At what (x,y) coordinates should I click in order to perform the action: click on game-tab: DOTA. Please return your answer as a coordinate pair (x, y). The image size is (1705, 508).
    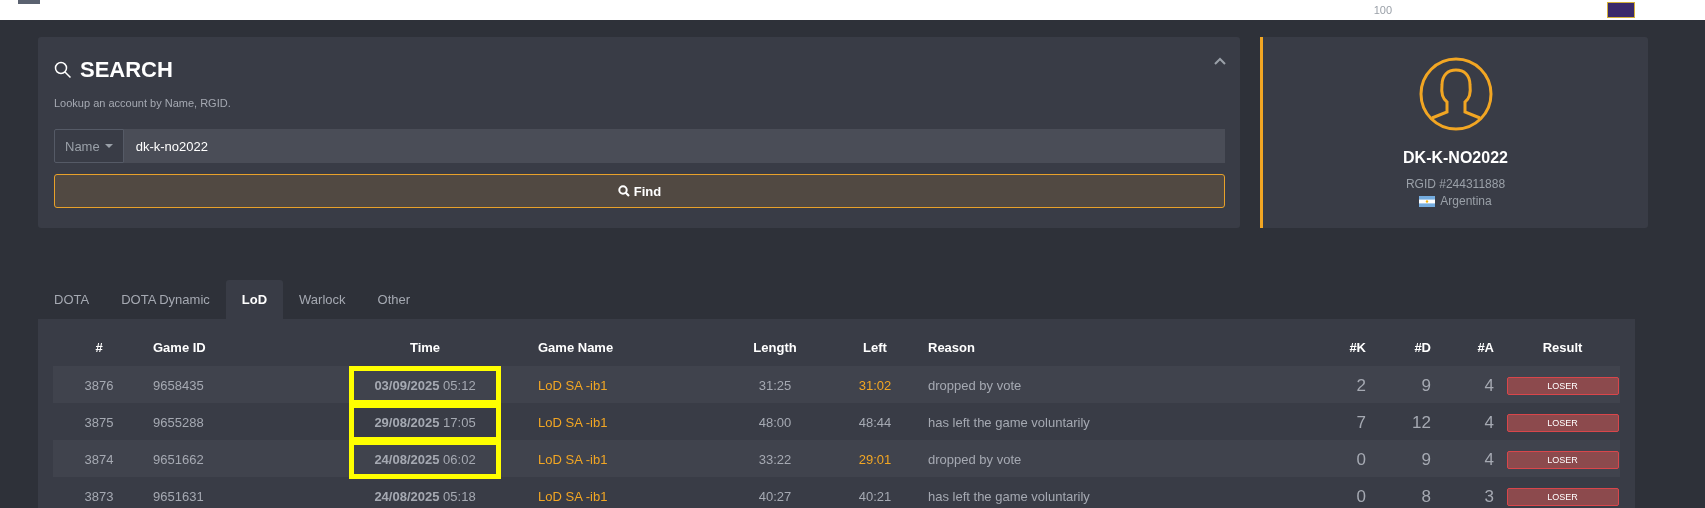
    Looking at the image, I should click on (72, 299).